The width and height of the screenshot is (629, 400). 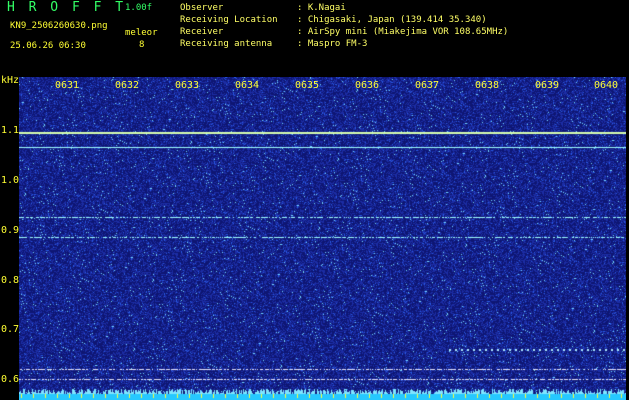 What do you see at coordinates (10, 230) in the screenshot?
I see `y-tick-label: 0.9` at bounding box center [10, 230].